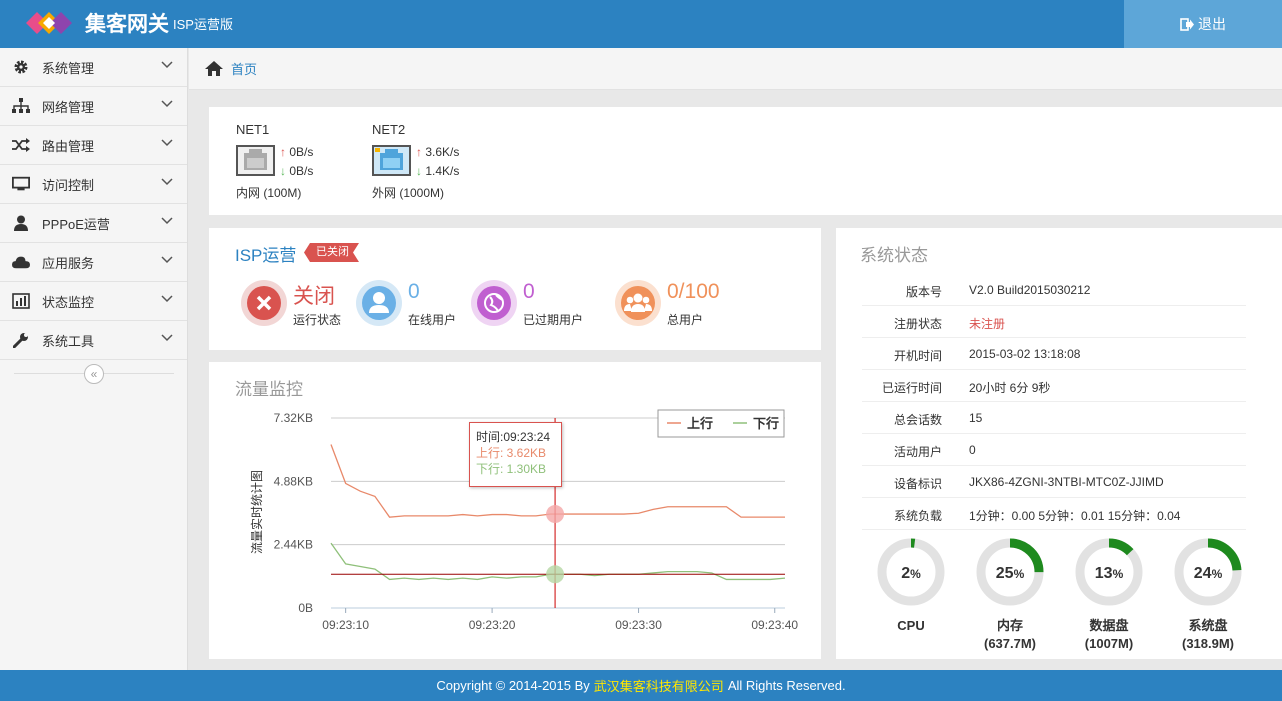  I want to click on sidebar-item-app-services: 应用服务, so click(93, 262).